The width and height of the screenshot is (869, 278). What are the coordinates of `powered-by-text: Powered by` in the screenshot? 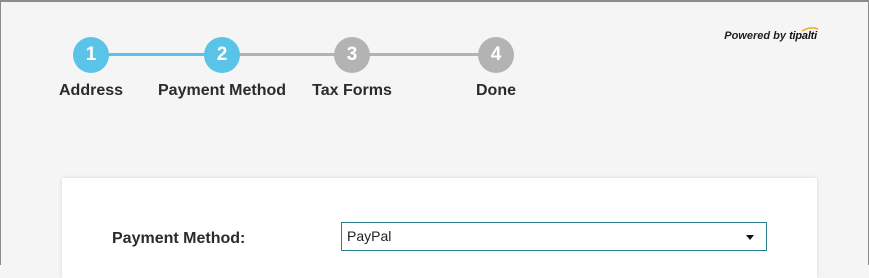 It's located at (755, 36).